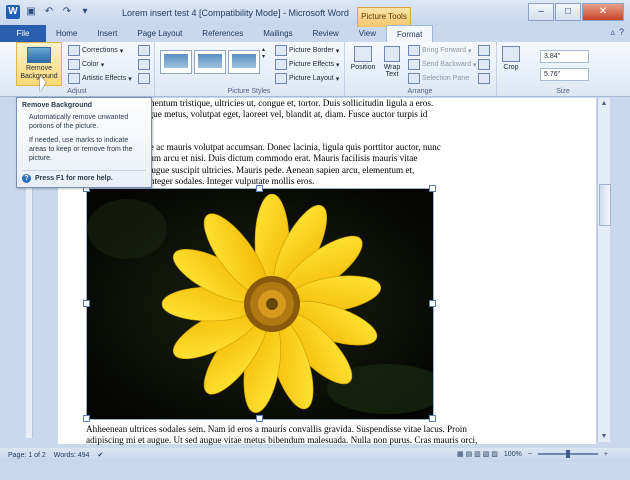 The height and width of the screenshot is (480, 630). I want to click on selection-pane-button: Selection Pane, so click(438, 78).